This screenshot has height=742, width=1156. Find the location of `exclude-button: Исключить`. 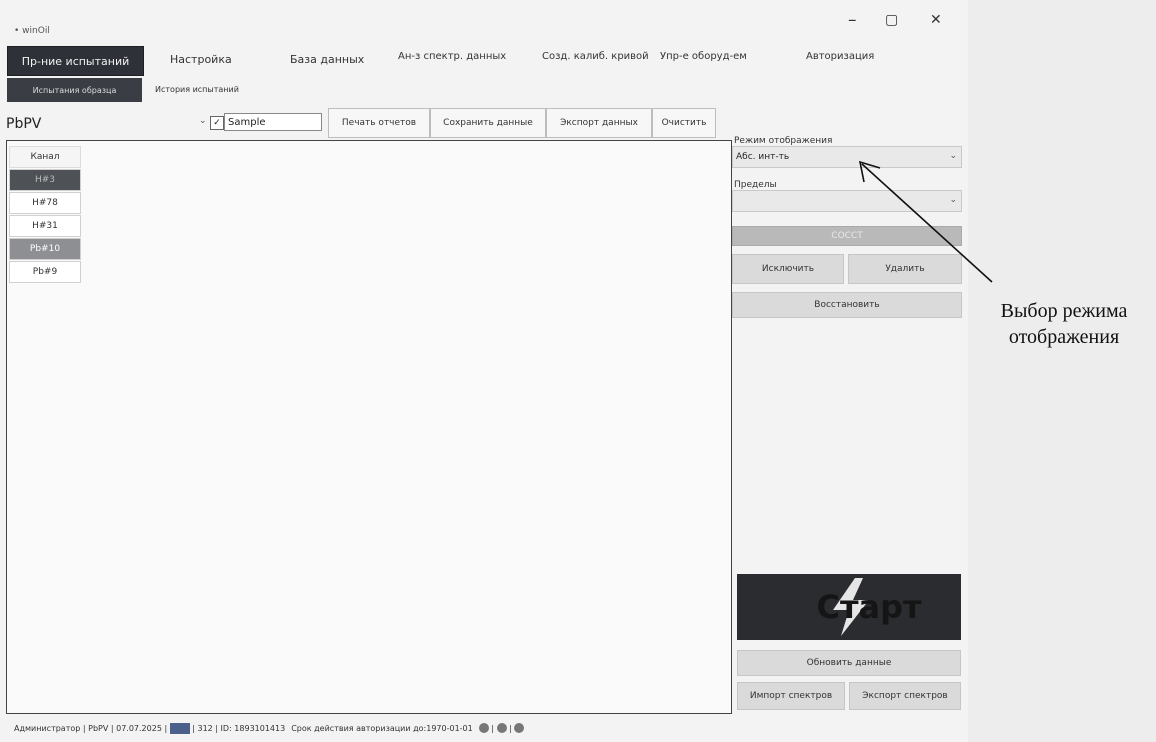

exclude-button: Исключить is located at coordinates (788, 269).